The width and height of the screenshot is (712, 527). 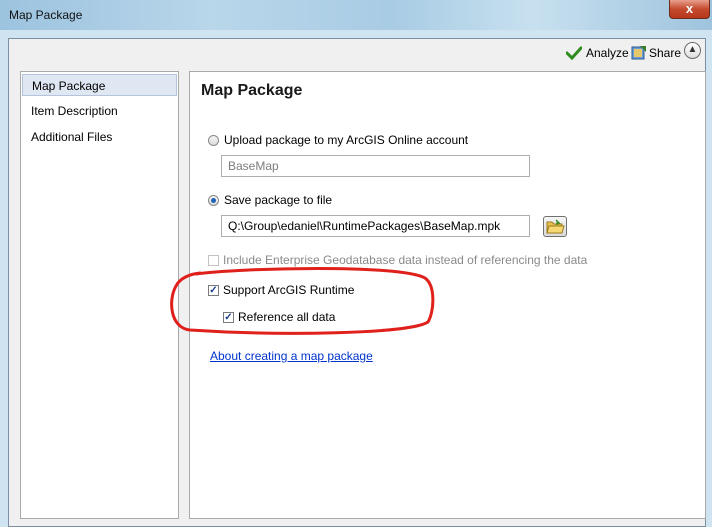 I want to click on runtime-option: ✓ Support ArcGIS Runtime, so click(x=281, y=290).